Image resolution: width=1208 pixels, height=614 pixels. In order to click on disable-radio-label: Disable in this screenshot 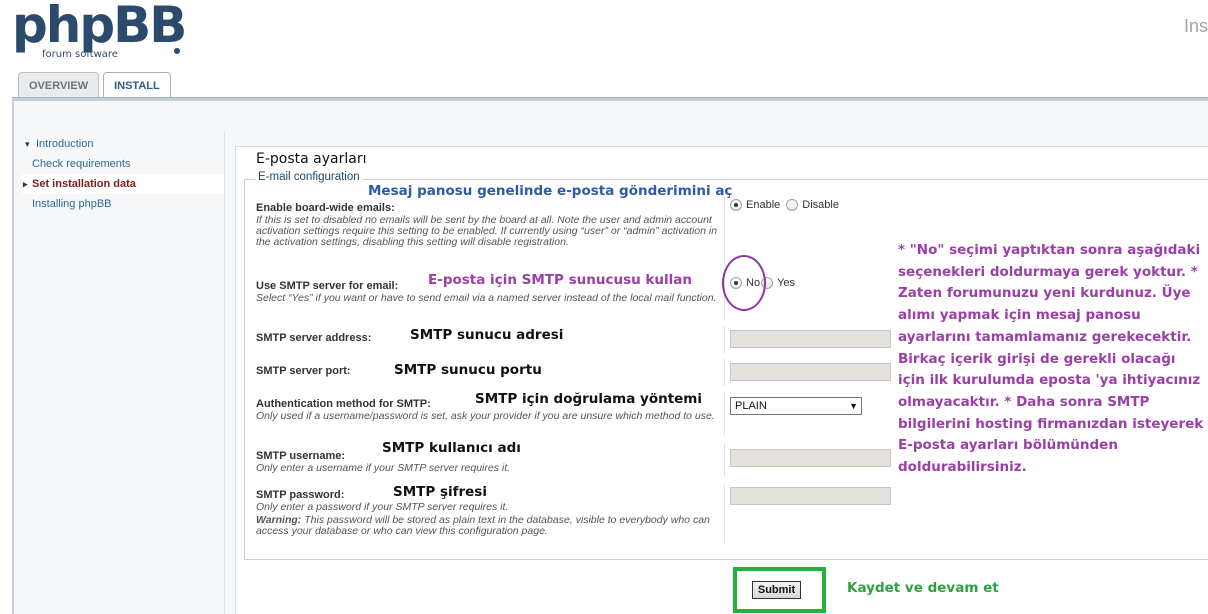, I will do `click(820, 205)`.